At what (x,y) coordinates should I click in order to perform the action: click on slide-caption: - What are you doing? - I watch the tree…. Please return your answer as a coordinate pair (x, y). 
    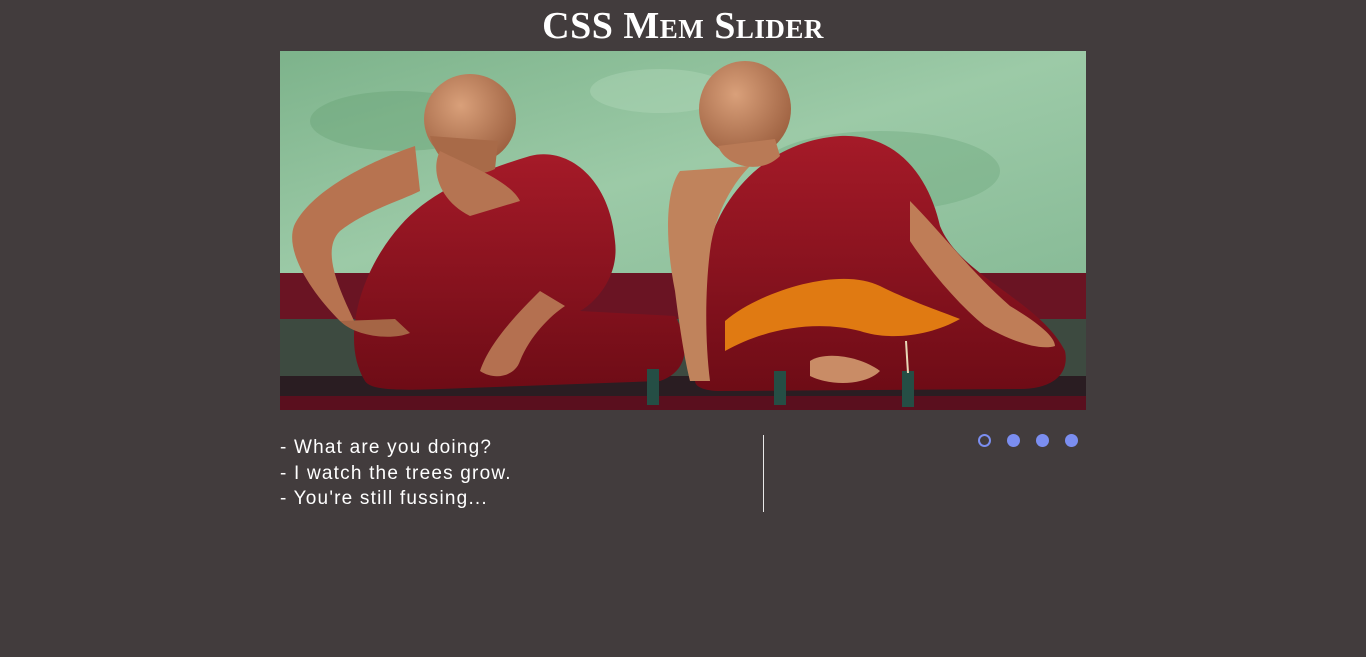
    Looking at the image, I should click on (515, 473).